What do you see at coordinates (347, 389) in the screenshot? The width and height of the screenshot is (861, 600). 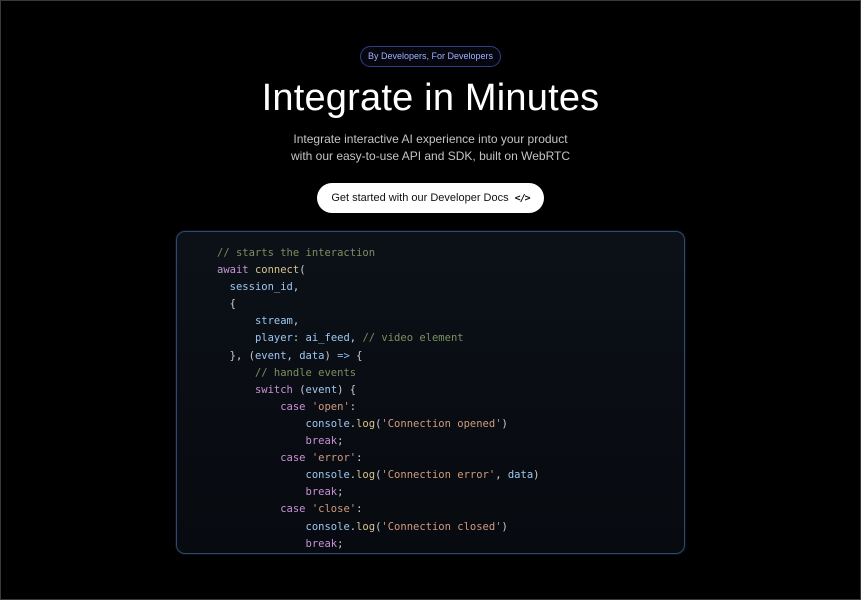 I see `code-token-punc: ) {` at bounding box center [347, 389].